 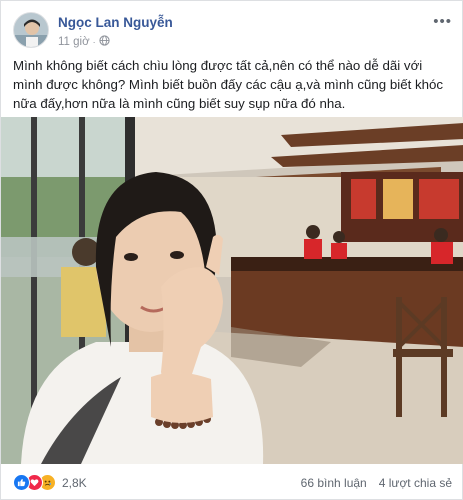 I want to click on more-options-icon: •••, so click(x=442, y=21).